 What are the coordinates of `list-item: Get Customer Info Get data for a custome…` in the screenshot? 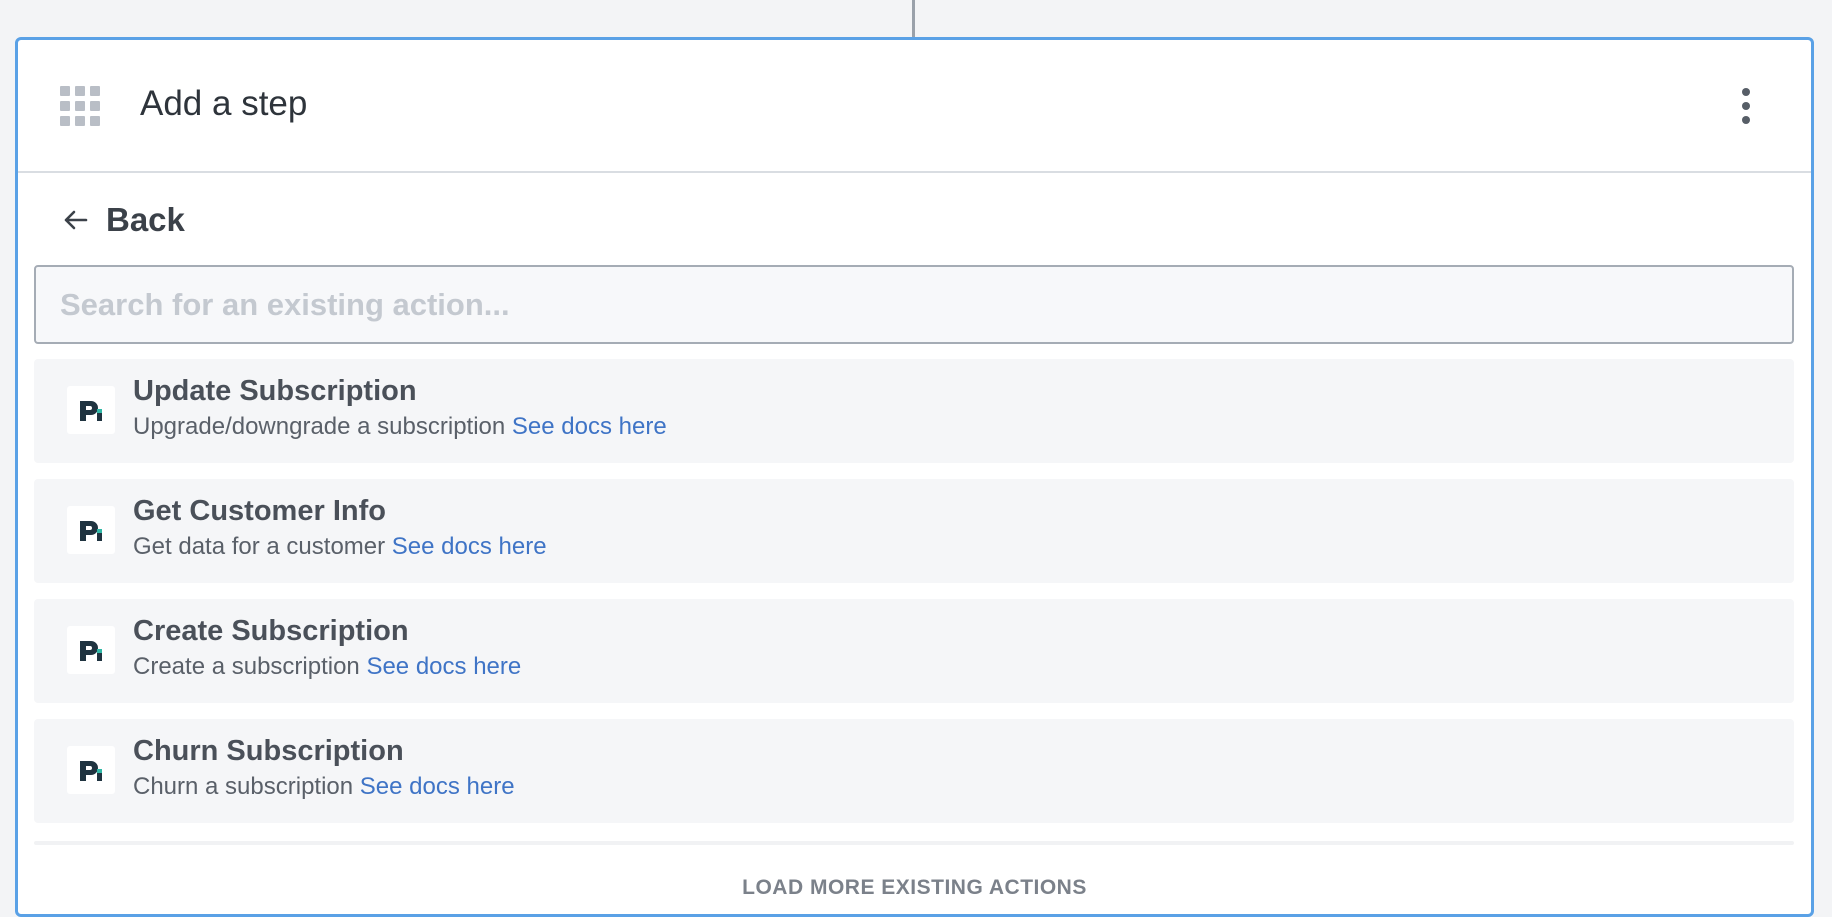 It's located at (914, 531).